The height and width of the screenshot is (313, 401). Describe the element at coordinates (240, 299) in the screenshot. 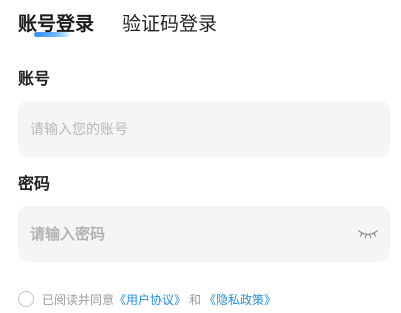

I see `privacy-policy-link: 《隐私政策》` at that location.